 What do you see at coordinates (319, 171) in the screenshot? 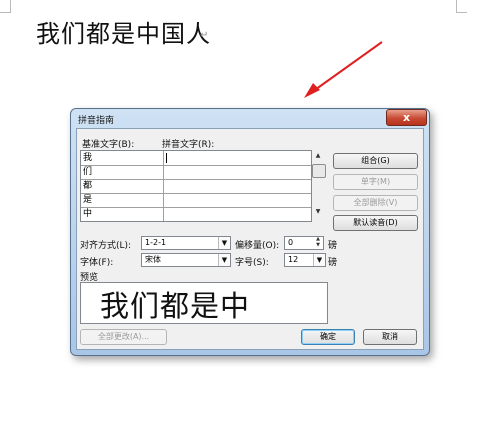
I see `scrollbar-thumb` at bounding box center [319, 171].